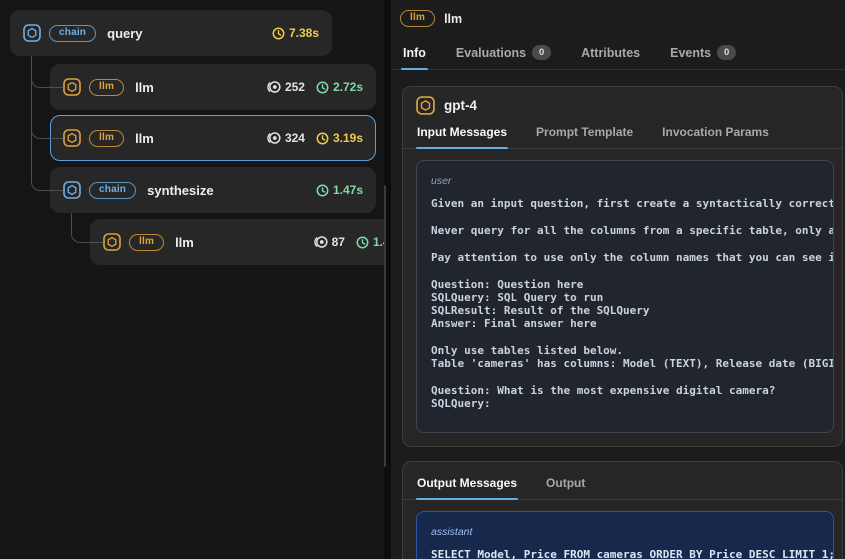 The image size is (845, 559). I want to click on message-role-user: user, so click(441, 181).